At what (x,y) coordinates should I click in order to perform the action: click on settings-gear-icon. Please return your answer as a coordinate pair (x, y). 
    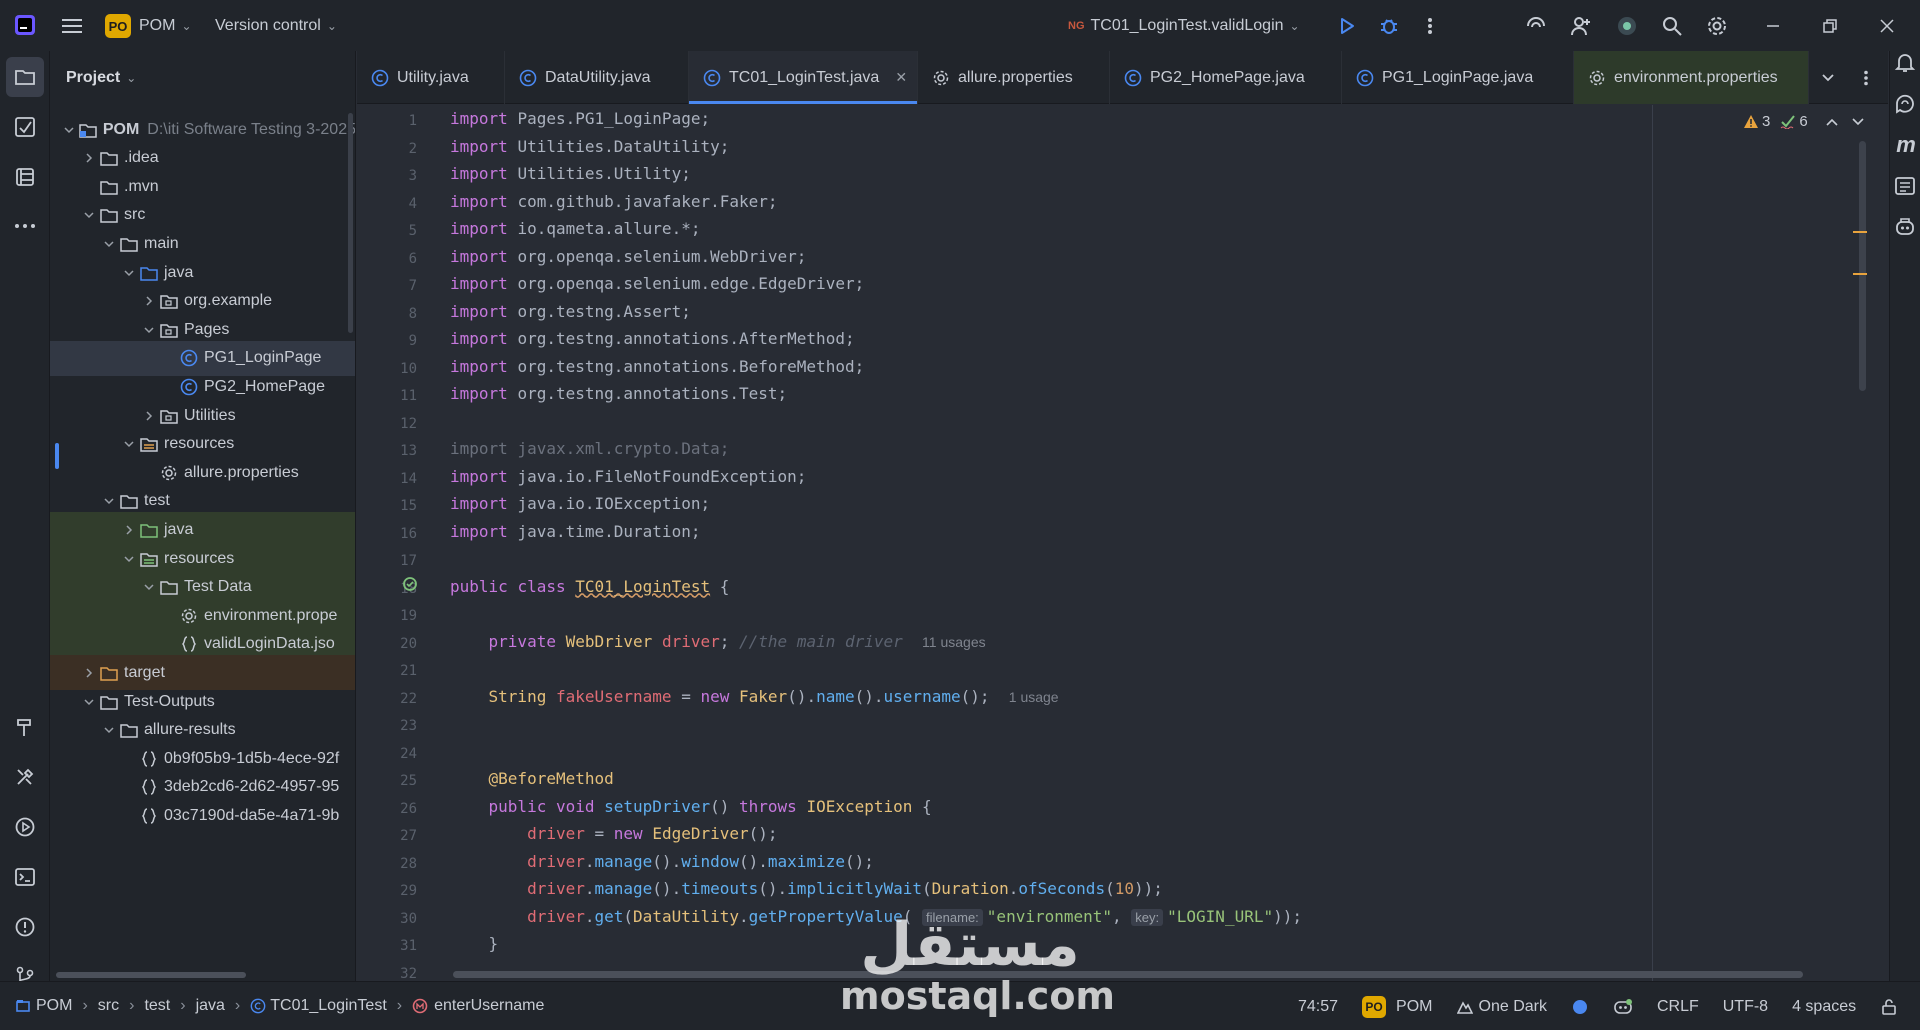
    Looking at the image, I should click on (1717, 26).